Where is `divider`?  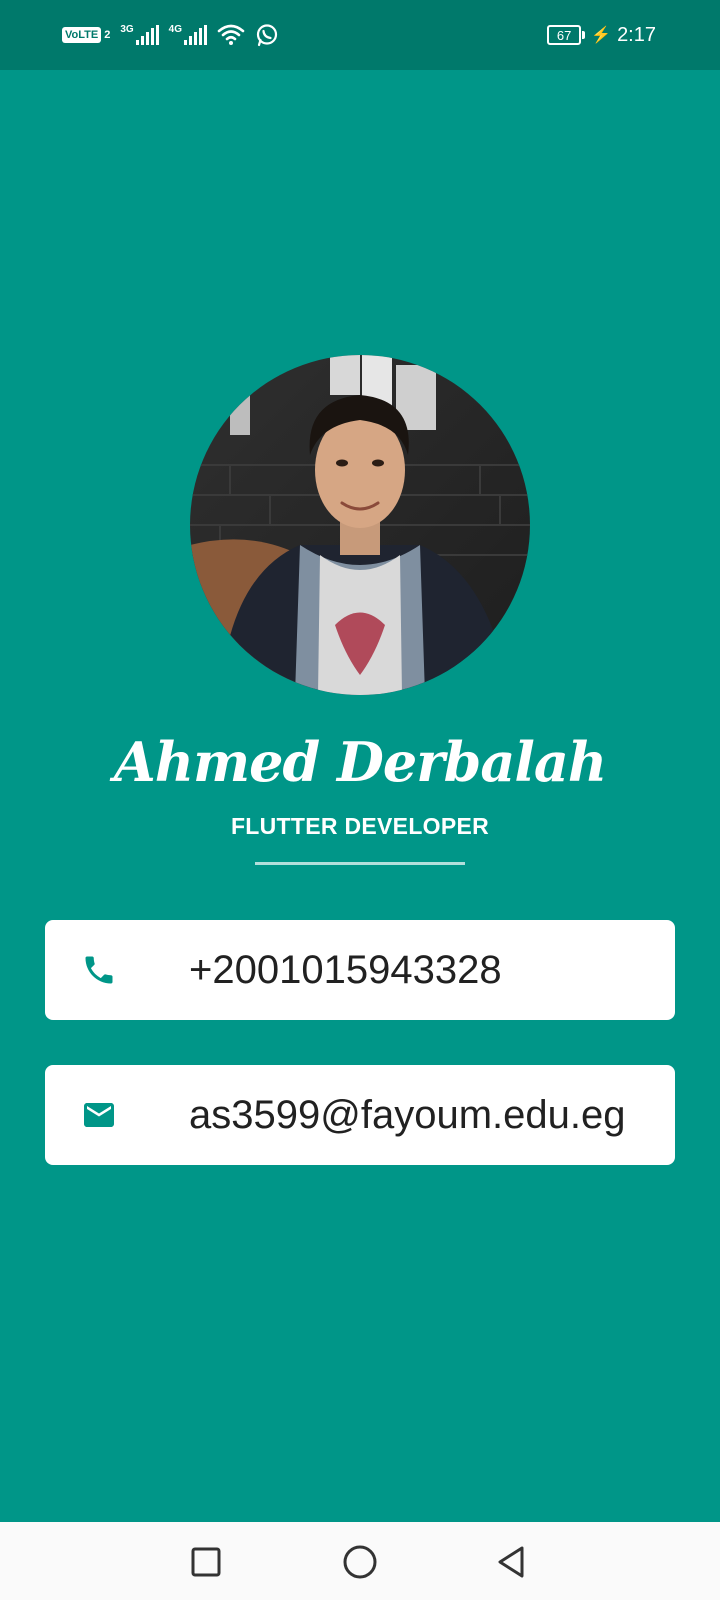
divider is located at coordinates (360, 863).